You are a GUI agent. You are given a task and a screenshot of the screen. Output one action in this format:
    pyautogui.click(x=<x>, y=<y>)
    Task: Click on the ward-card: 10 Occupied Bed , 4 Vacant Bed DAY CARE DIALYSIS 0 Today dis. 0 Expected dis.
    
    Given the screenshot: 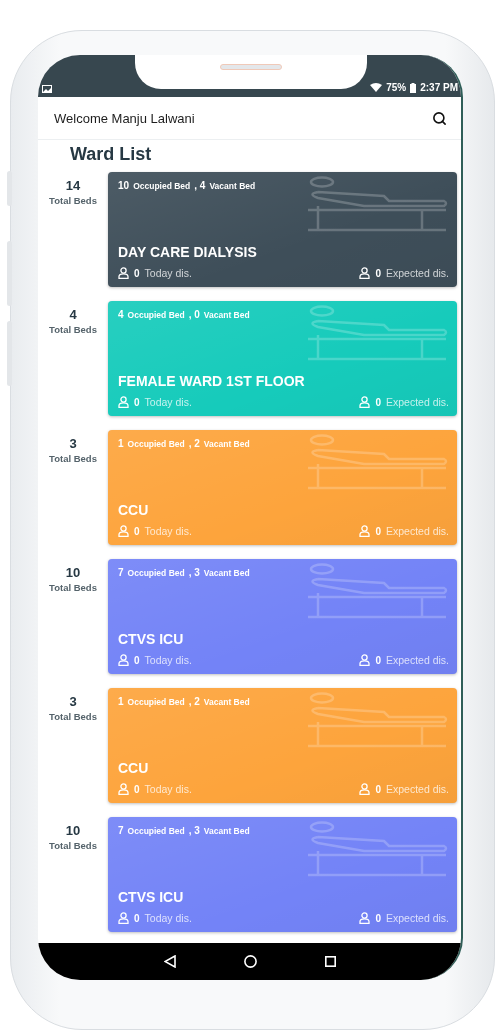 What is the action you would take?
    pyautogui.click(x=282, y=229)
    